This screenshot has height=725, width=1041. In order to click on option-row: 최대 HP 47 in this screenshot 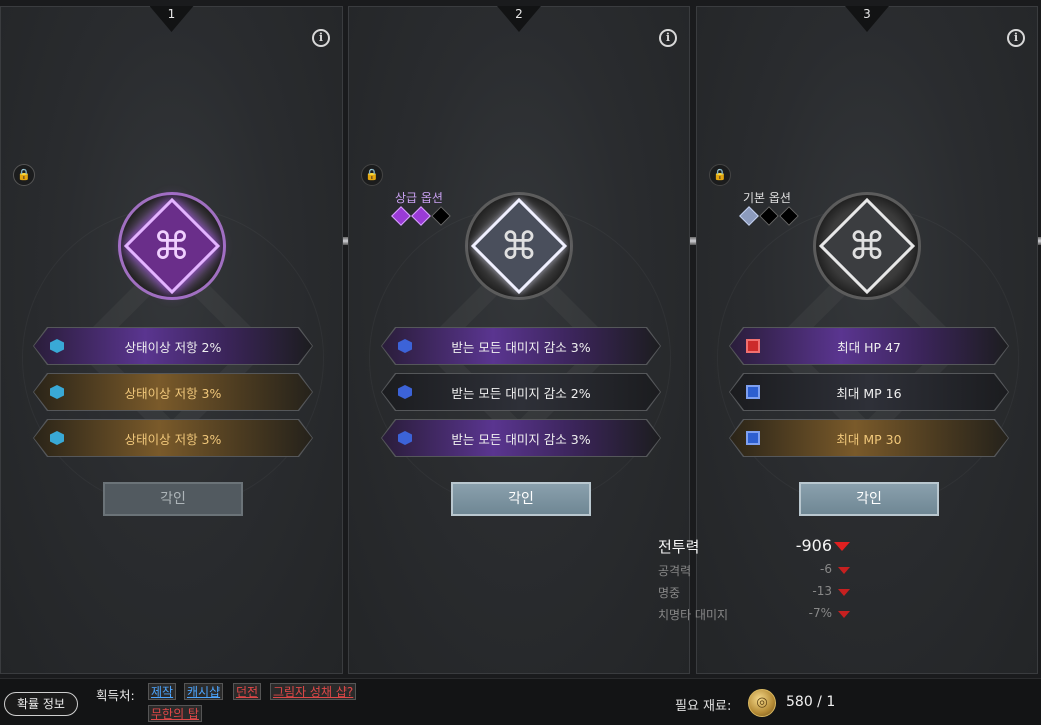, I will do `click(869, 346)`.